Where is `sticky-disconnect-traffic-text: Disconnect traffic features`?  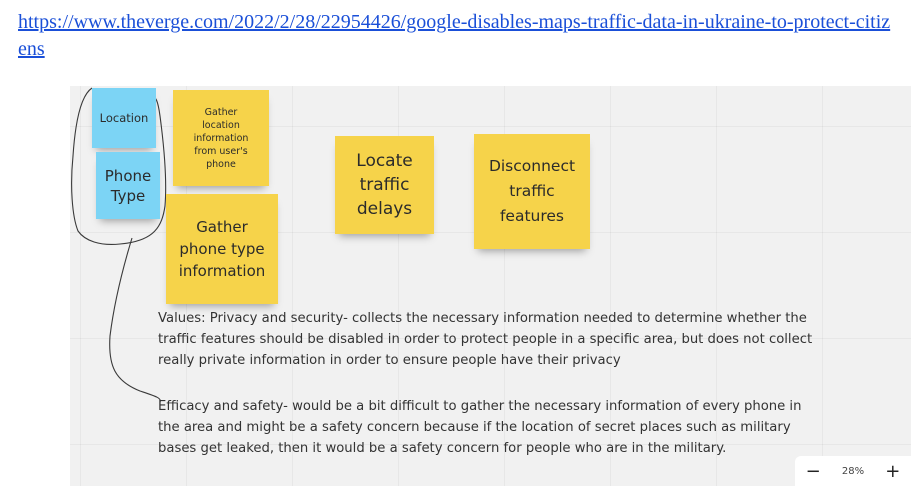
sticky-disconnect-traffic-text: Disconnect traffic features is located at coordinates (532, 191).